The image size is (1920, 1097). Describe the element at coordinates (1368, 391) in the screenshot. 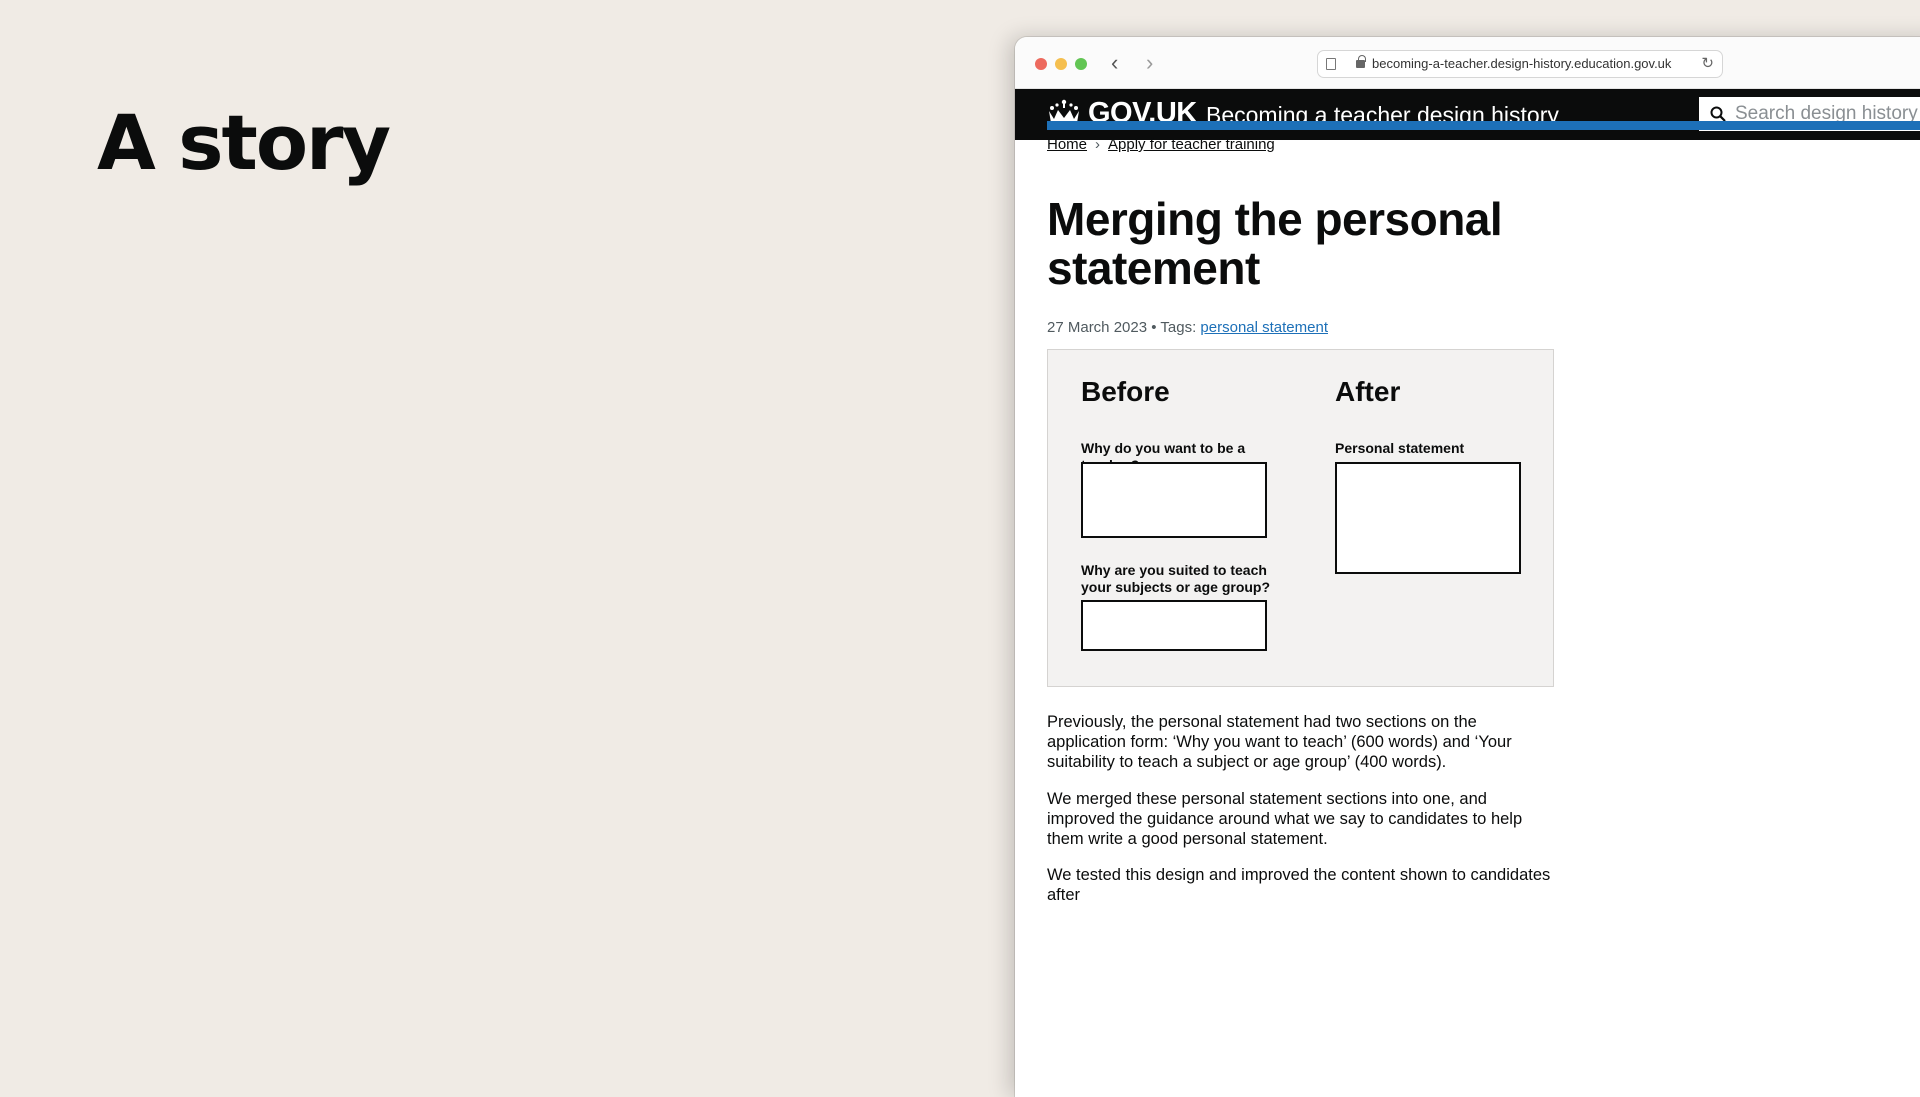

I see `after-heading: After` at that location.